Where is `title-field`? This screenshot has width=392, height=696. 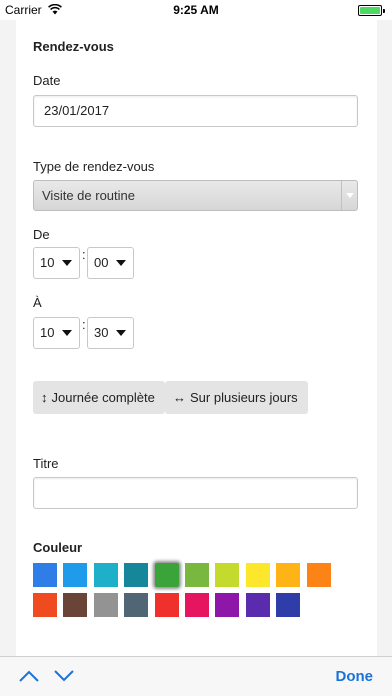
title-field is located at coordinates (195, 493).